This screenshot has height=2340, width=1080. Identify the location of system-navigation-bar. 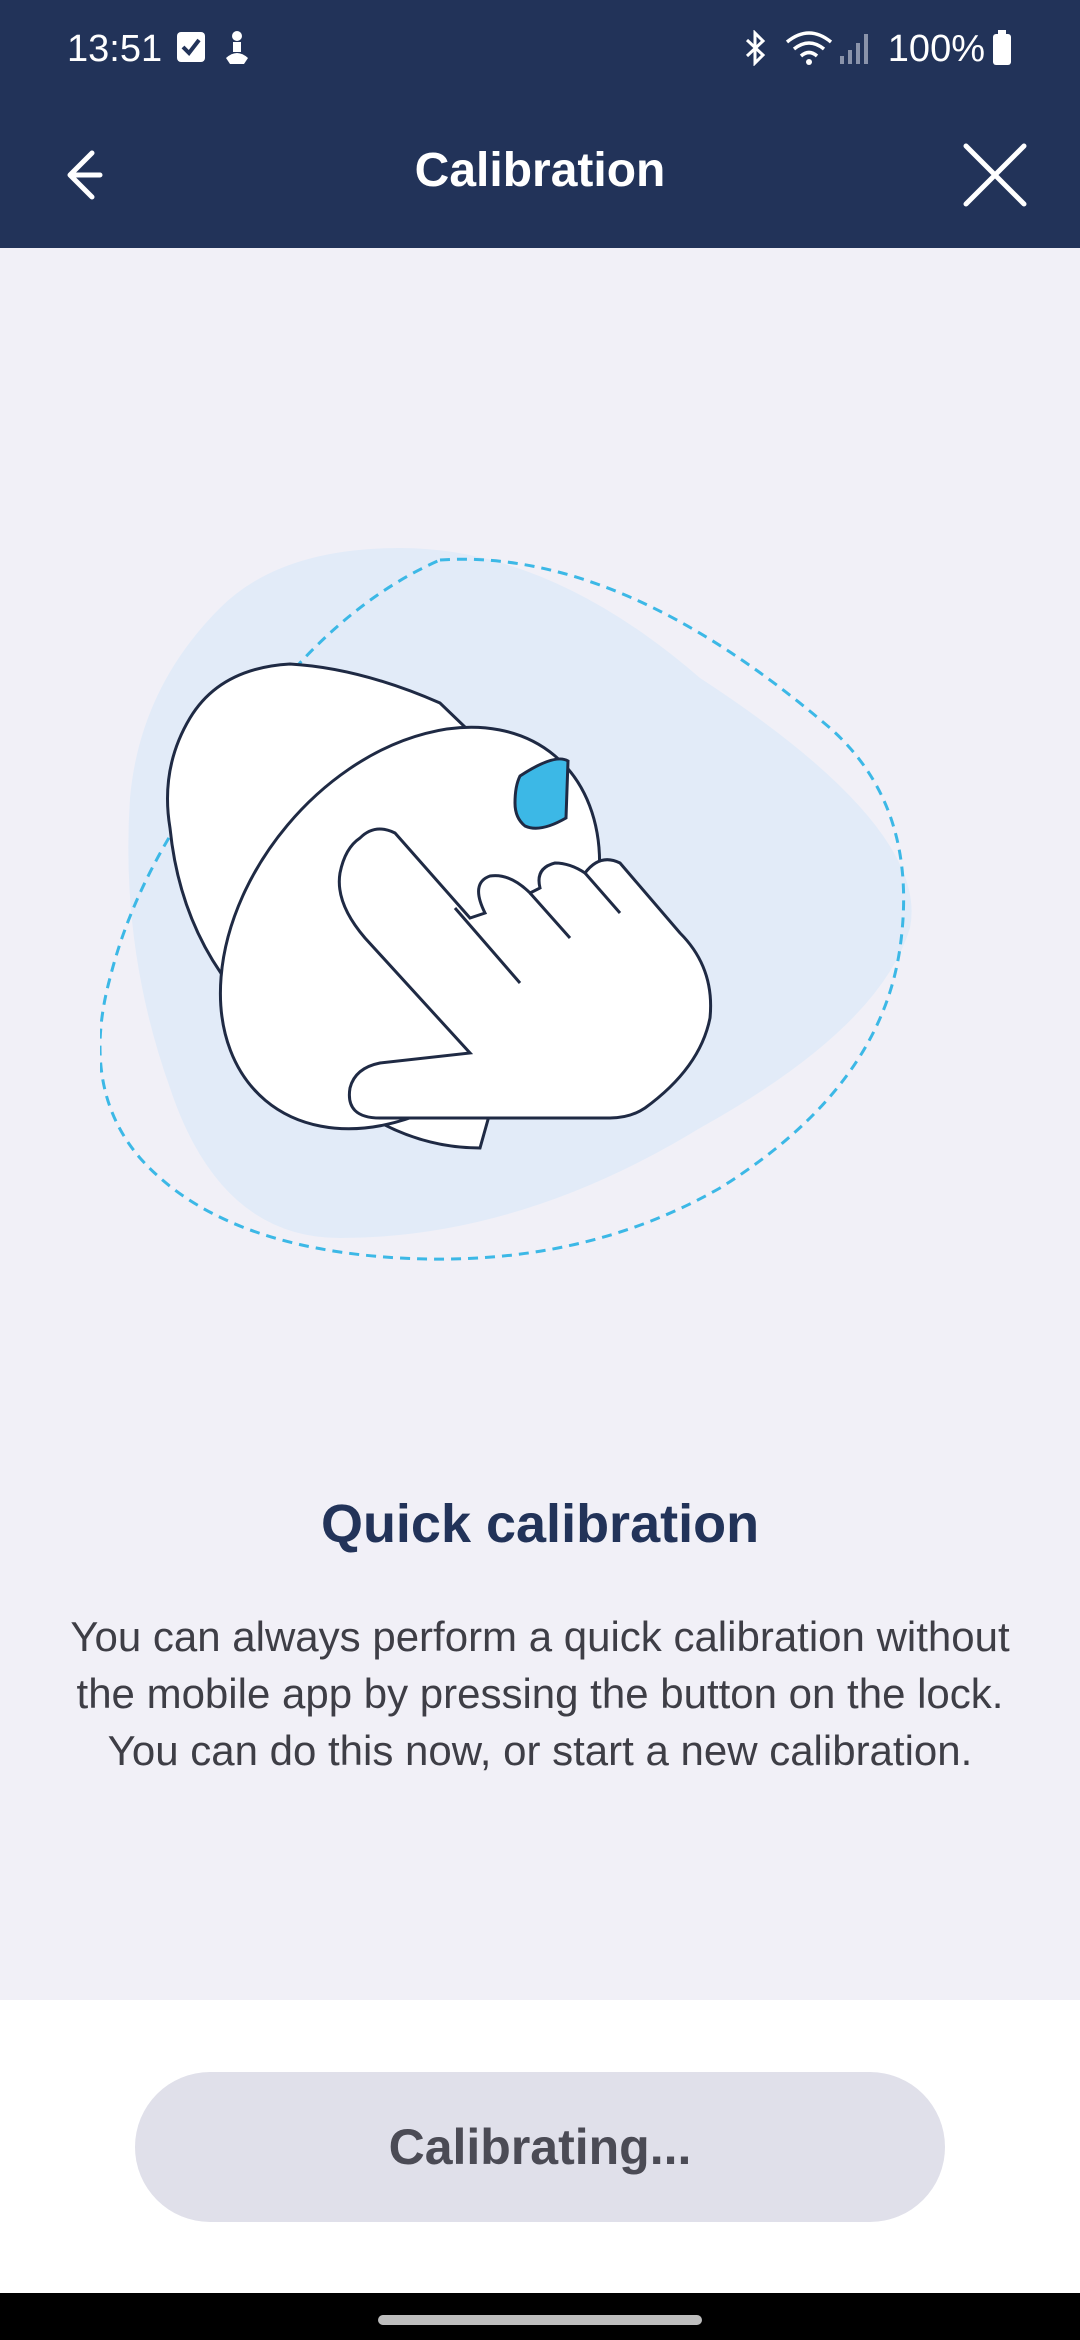
(540, 2316).